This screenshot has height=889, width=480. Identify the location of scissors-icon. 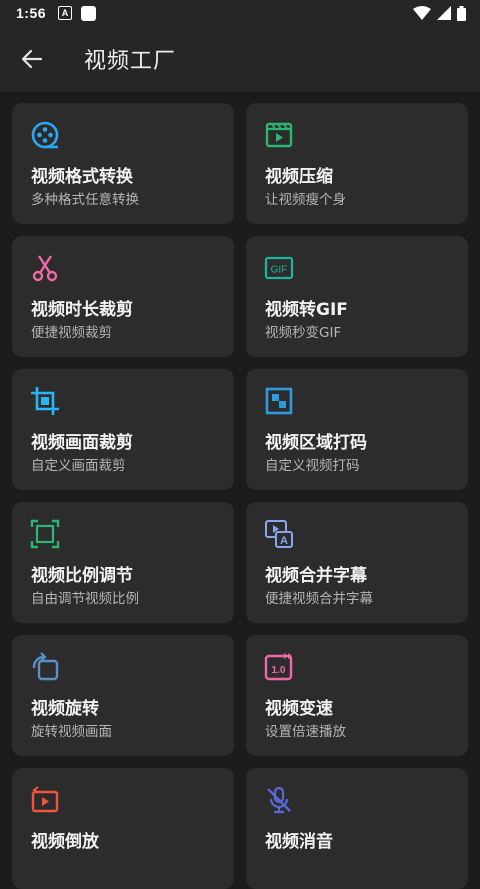
(45, 268).